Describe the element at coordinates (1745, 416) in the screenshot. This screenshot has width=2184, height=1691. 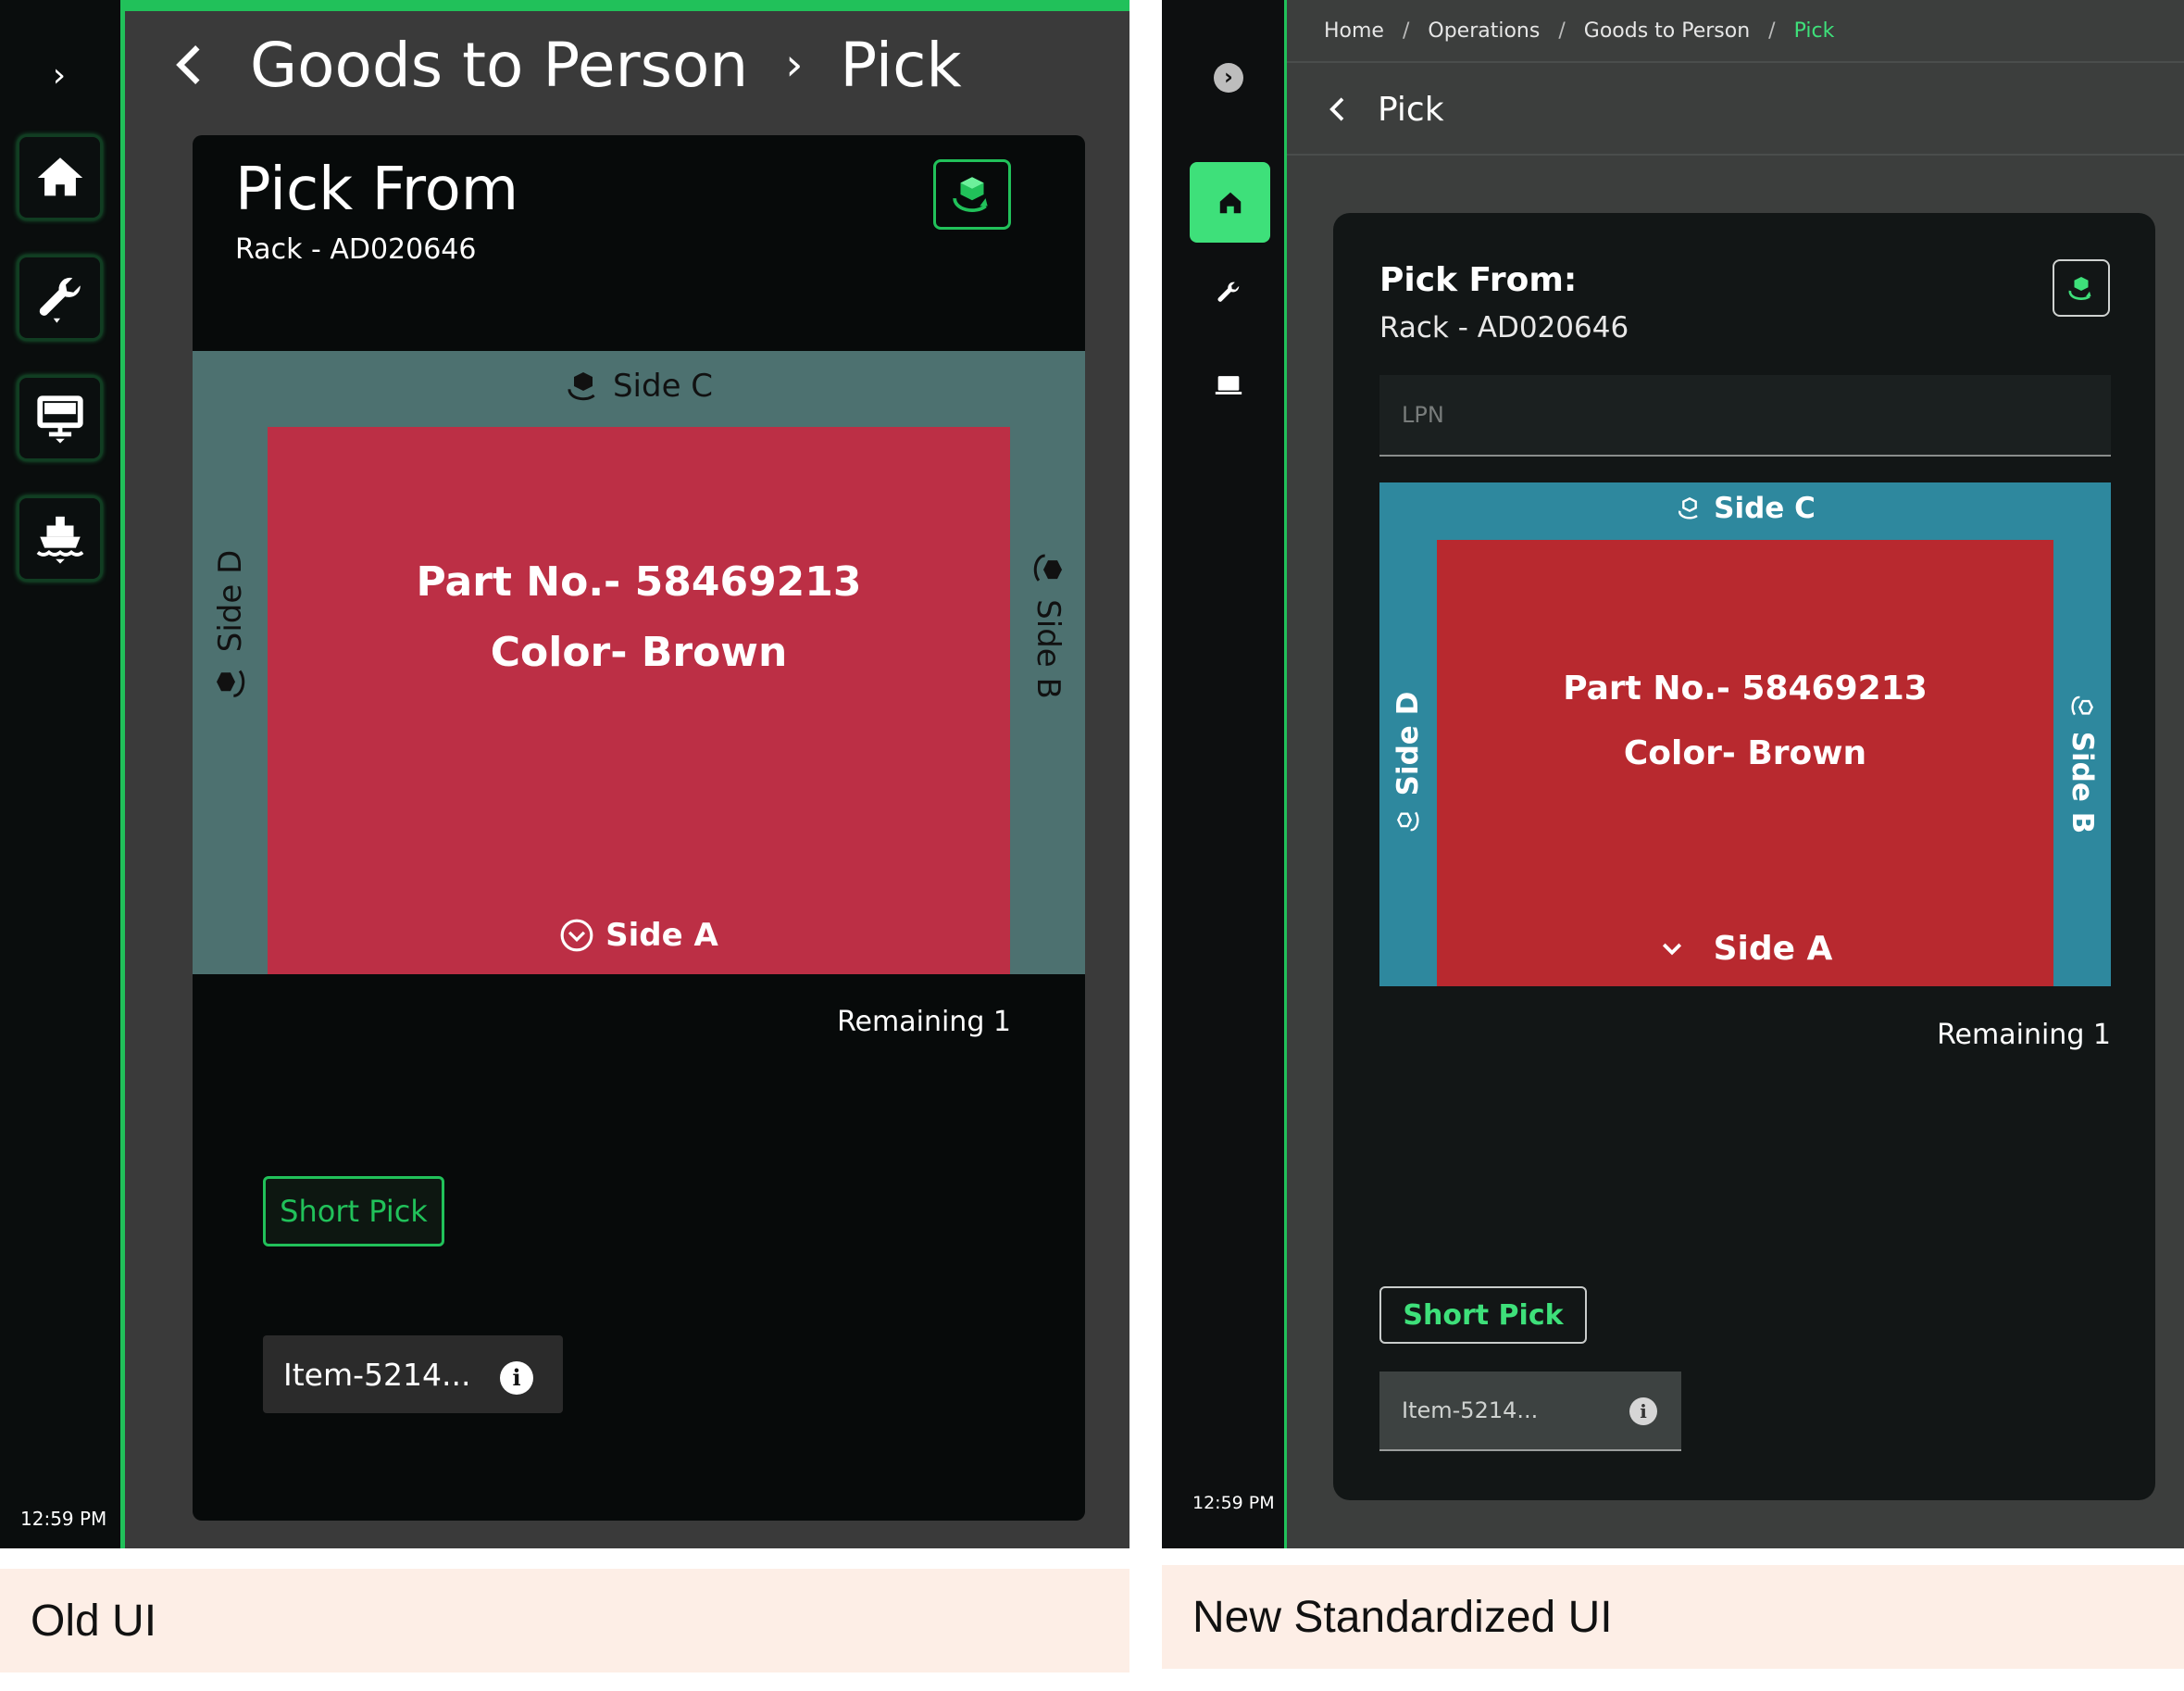
I see `lpn-input: LPN` at that location.